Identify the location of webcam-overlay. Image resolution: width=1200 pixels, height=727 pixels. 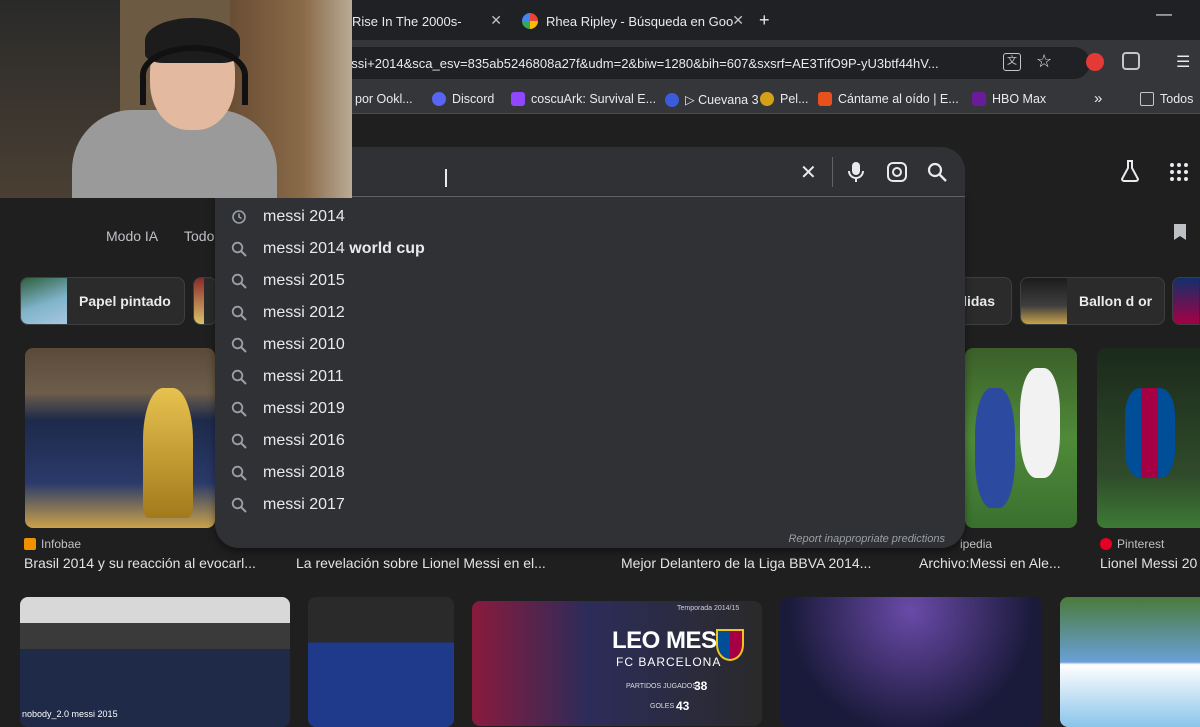
(176, 99).